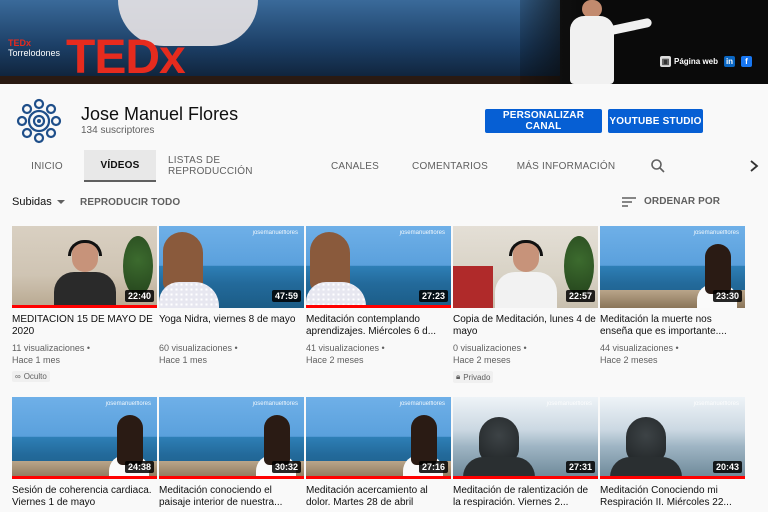  What do you see at coordinates (490, 354) in the screenshot?
I see `video-meta: 0 visualizaciones • Hace 2 meses` at bounding box center [490, 354].